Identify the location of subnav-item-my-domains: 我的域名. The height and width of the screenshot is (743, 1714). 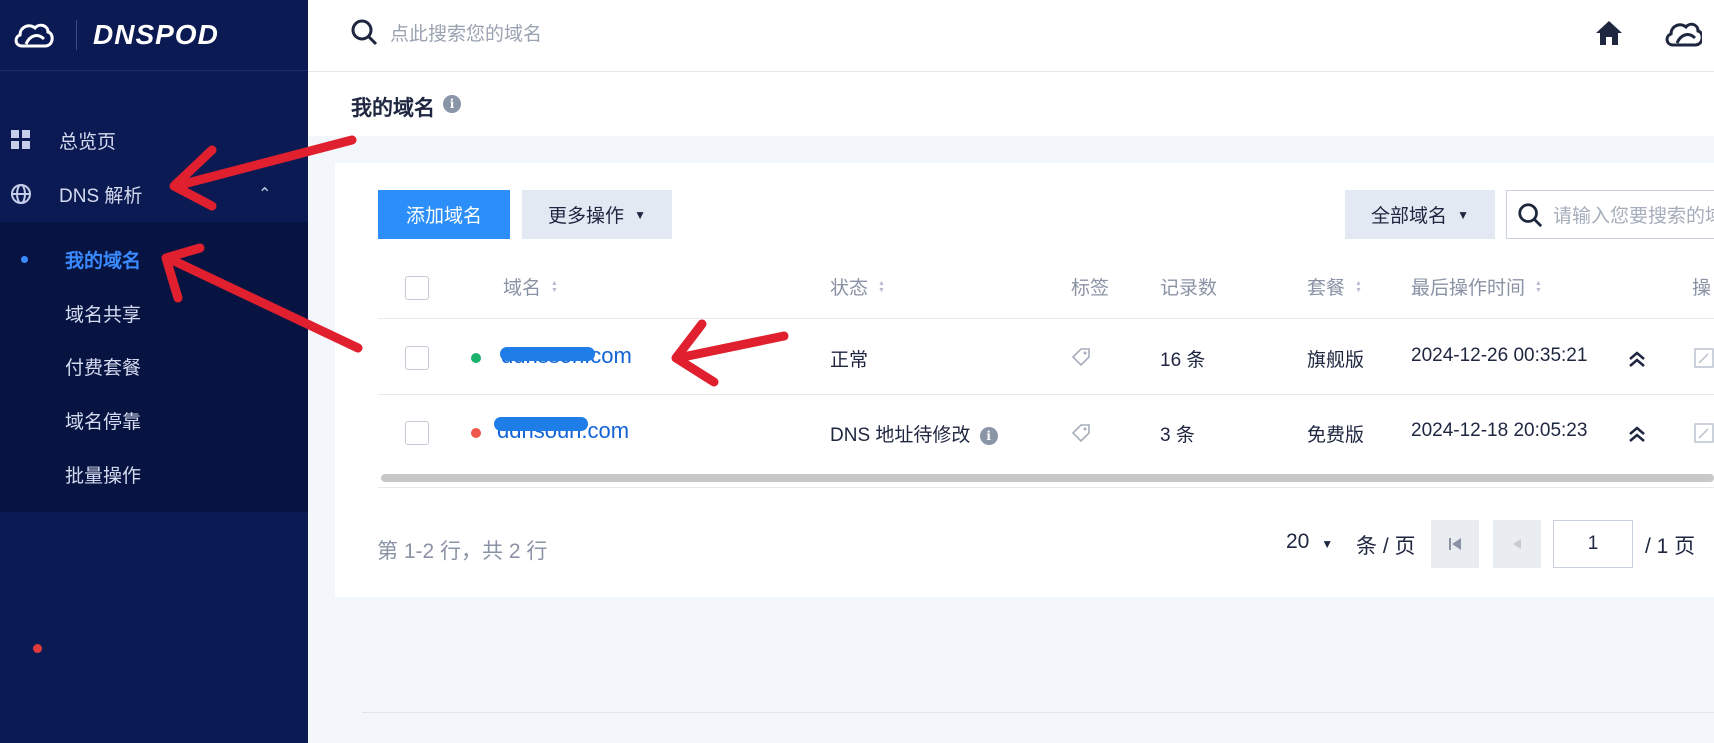
(154, 259).